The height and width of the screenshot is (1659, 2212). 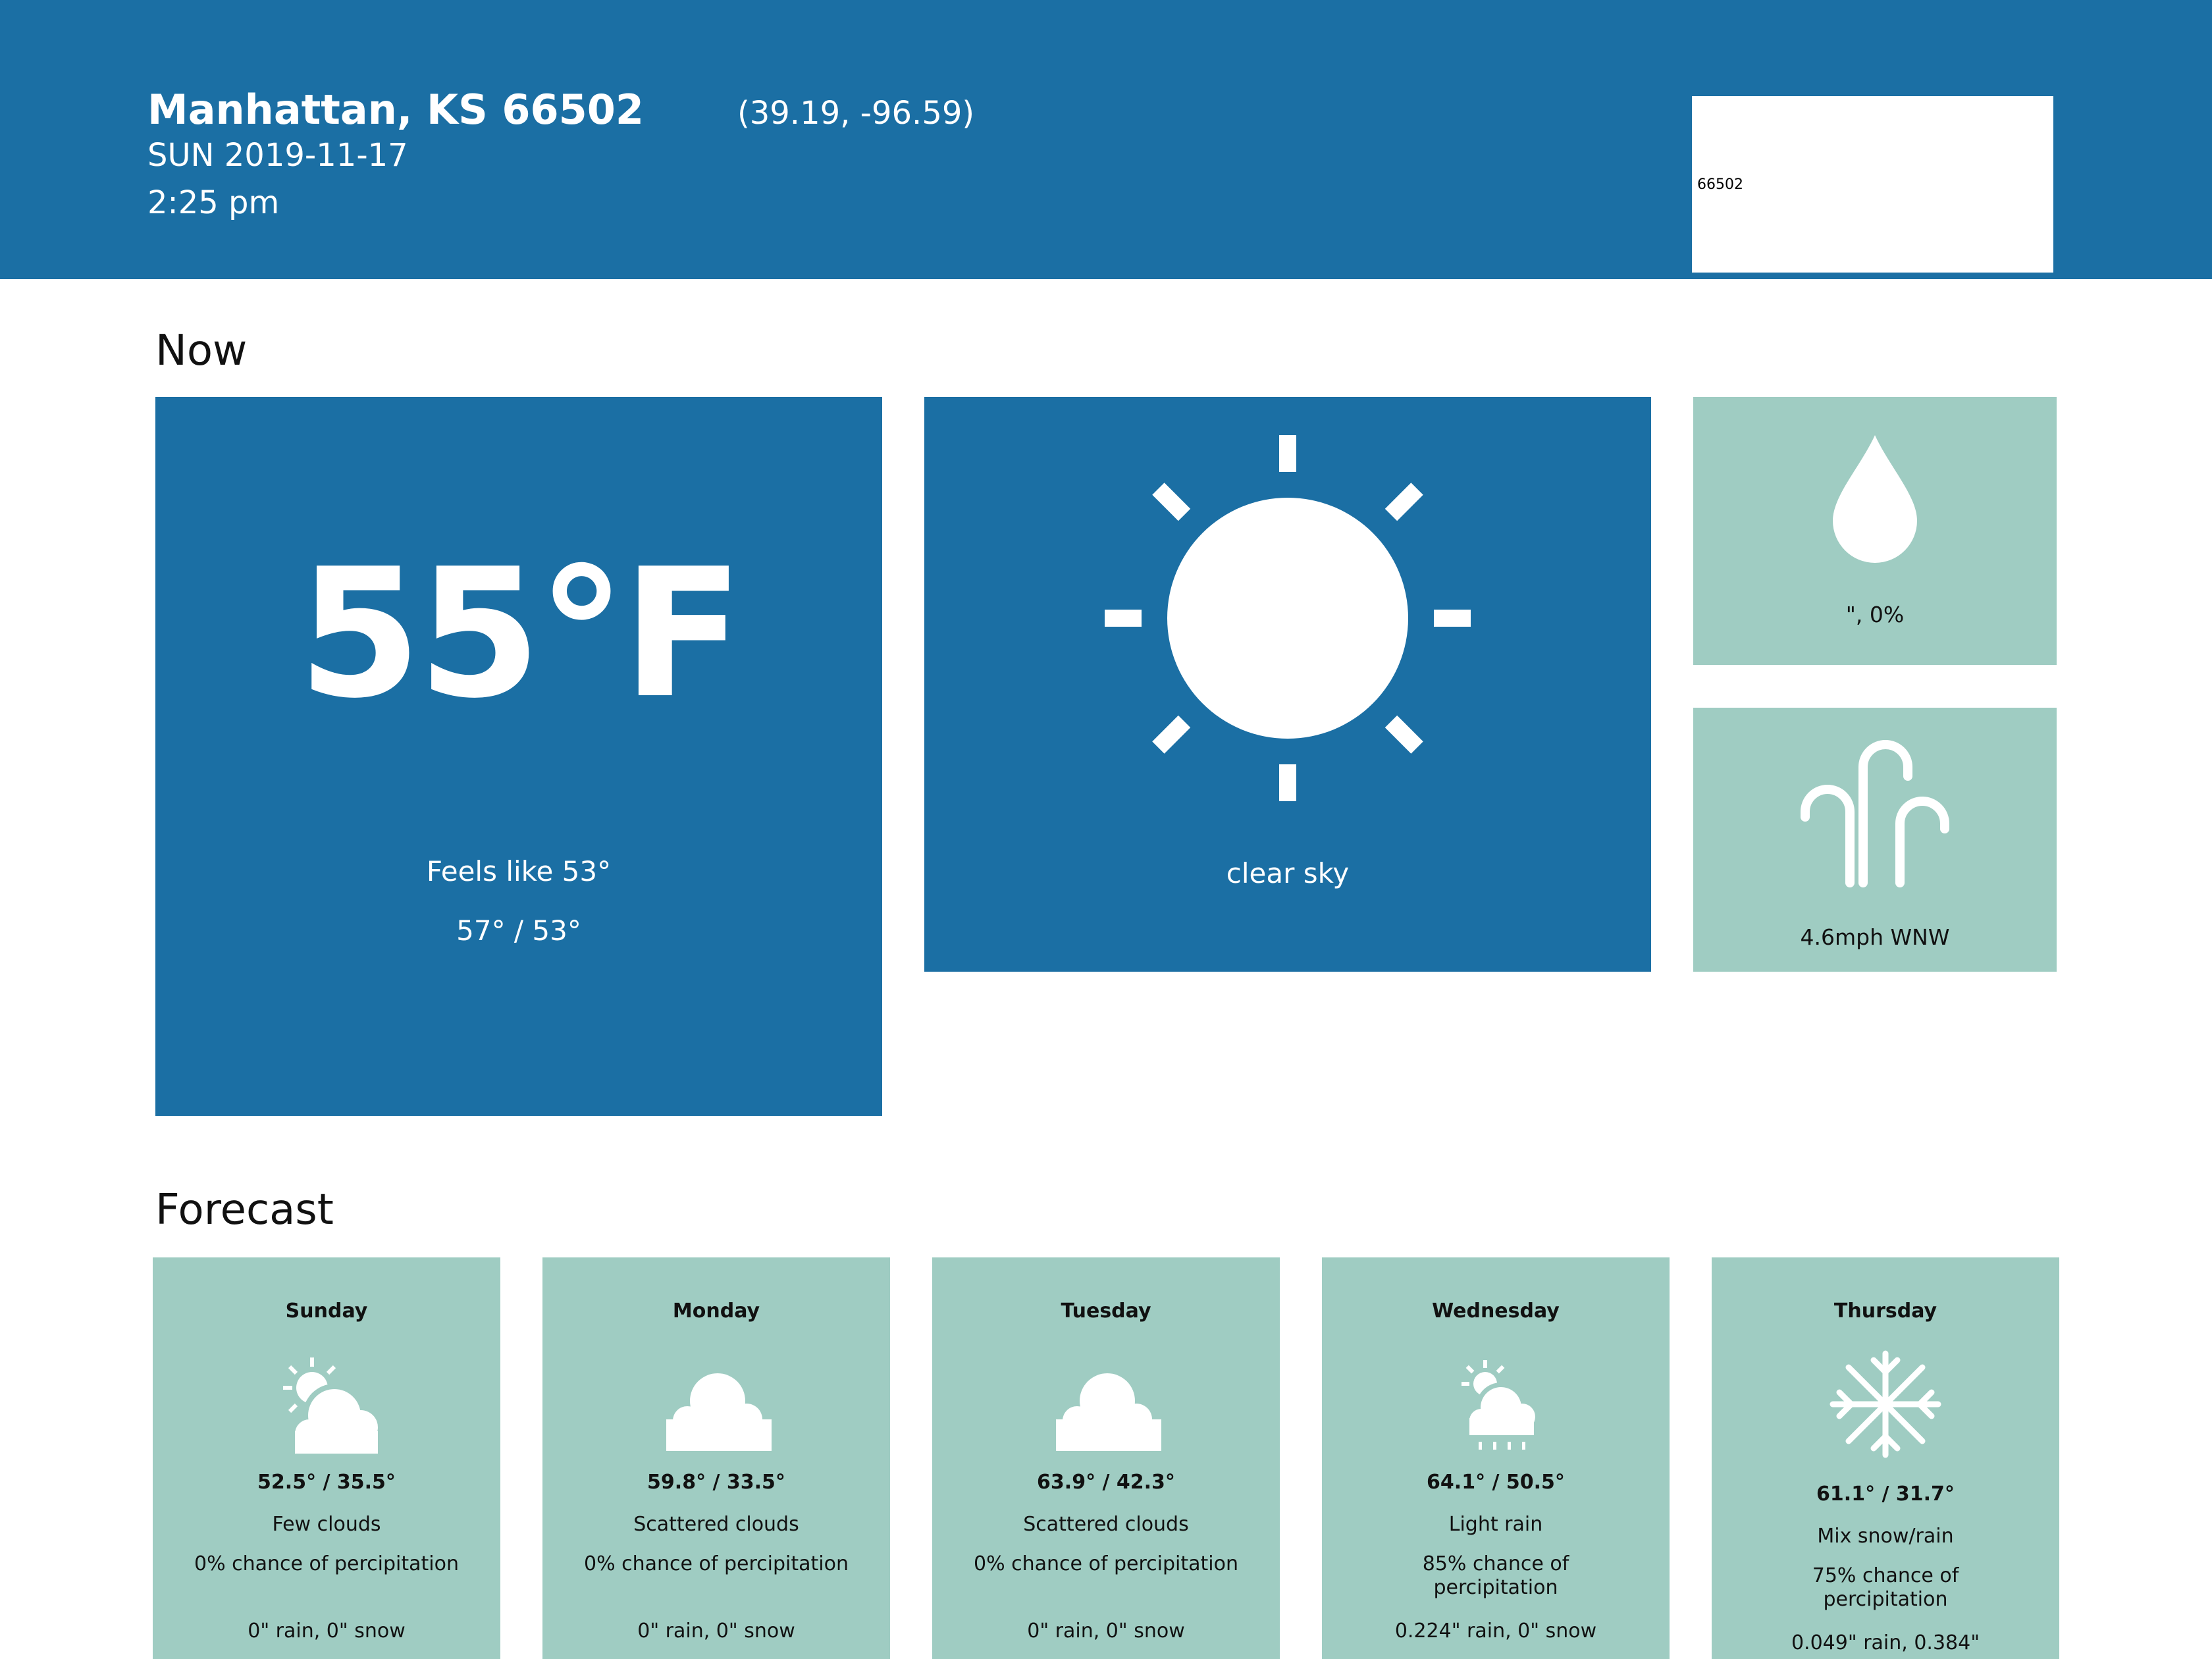 What do you see at coordinates (326, 1311) in the screenshot?
I see `forecast-day: Sunday` at bounding box center [326, 1311].